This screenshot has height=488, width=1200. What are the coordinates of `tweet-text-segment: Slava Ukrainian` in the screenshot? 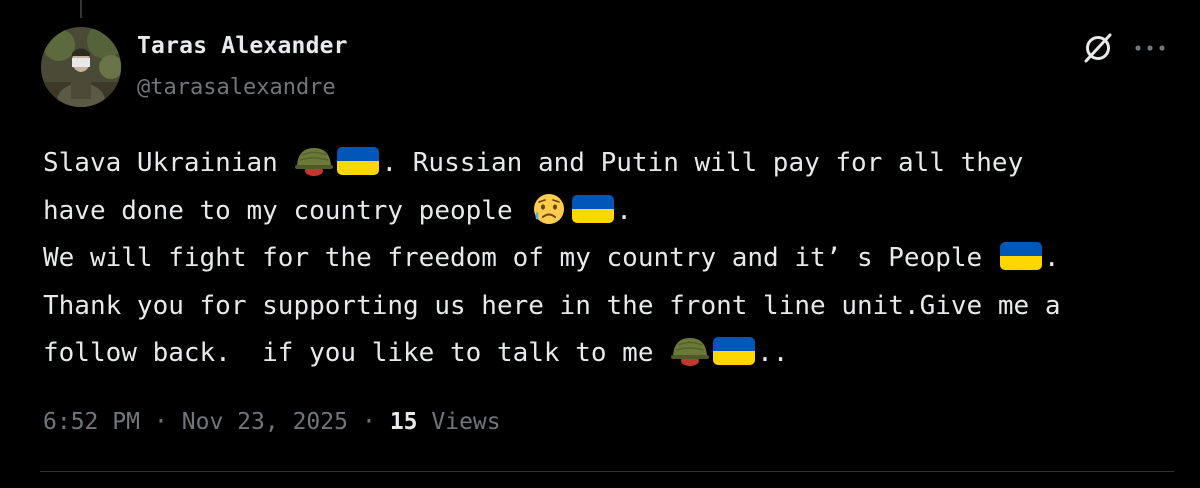 It's located at (168, 163).